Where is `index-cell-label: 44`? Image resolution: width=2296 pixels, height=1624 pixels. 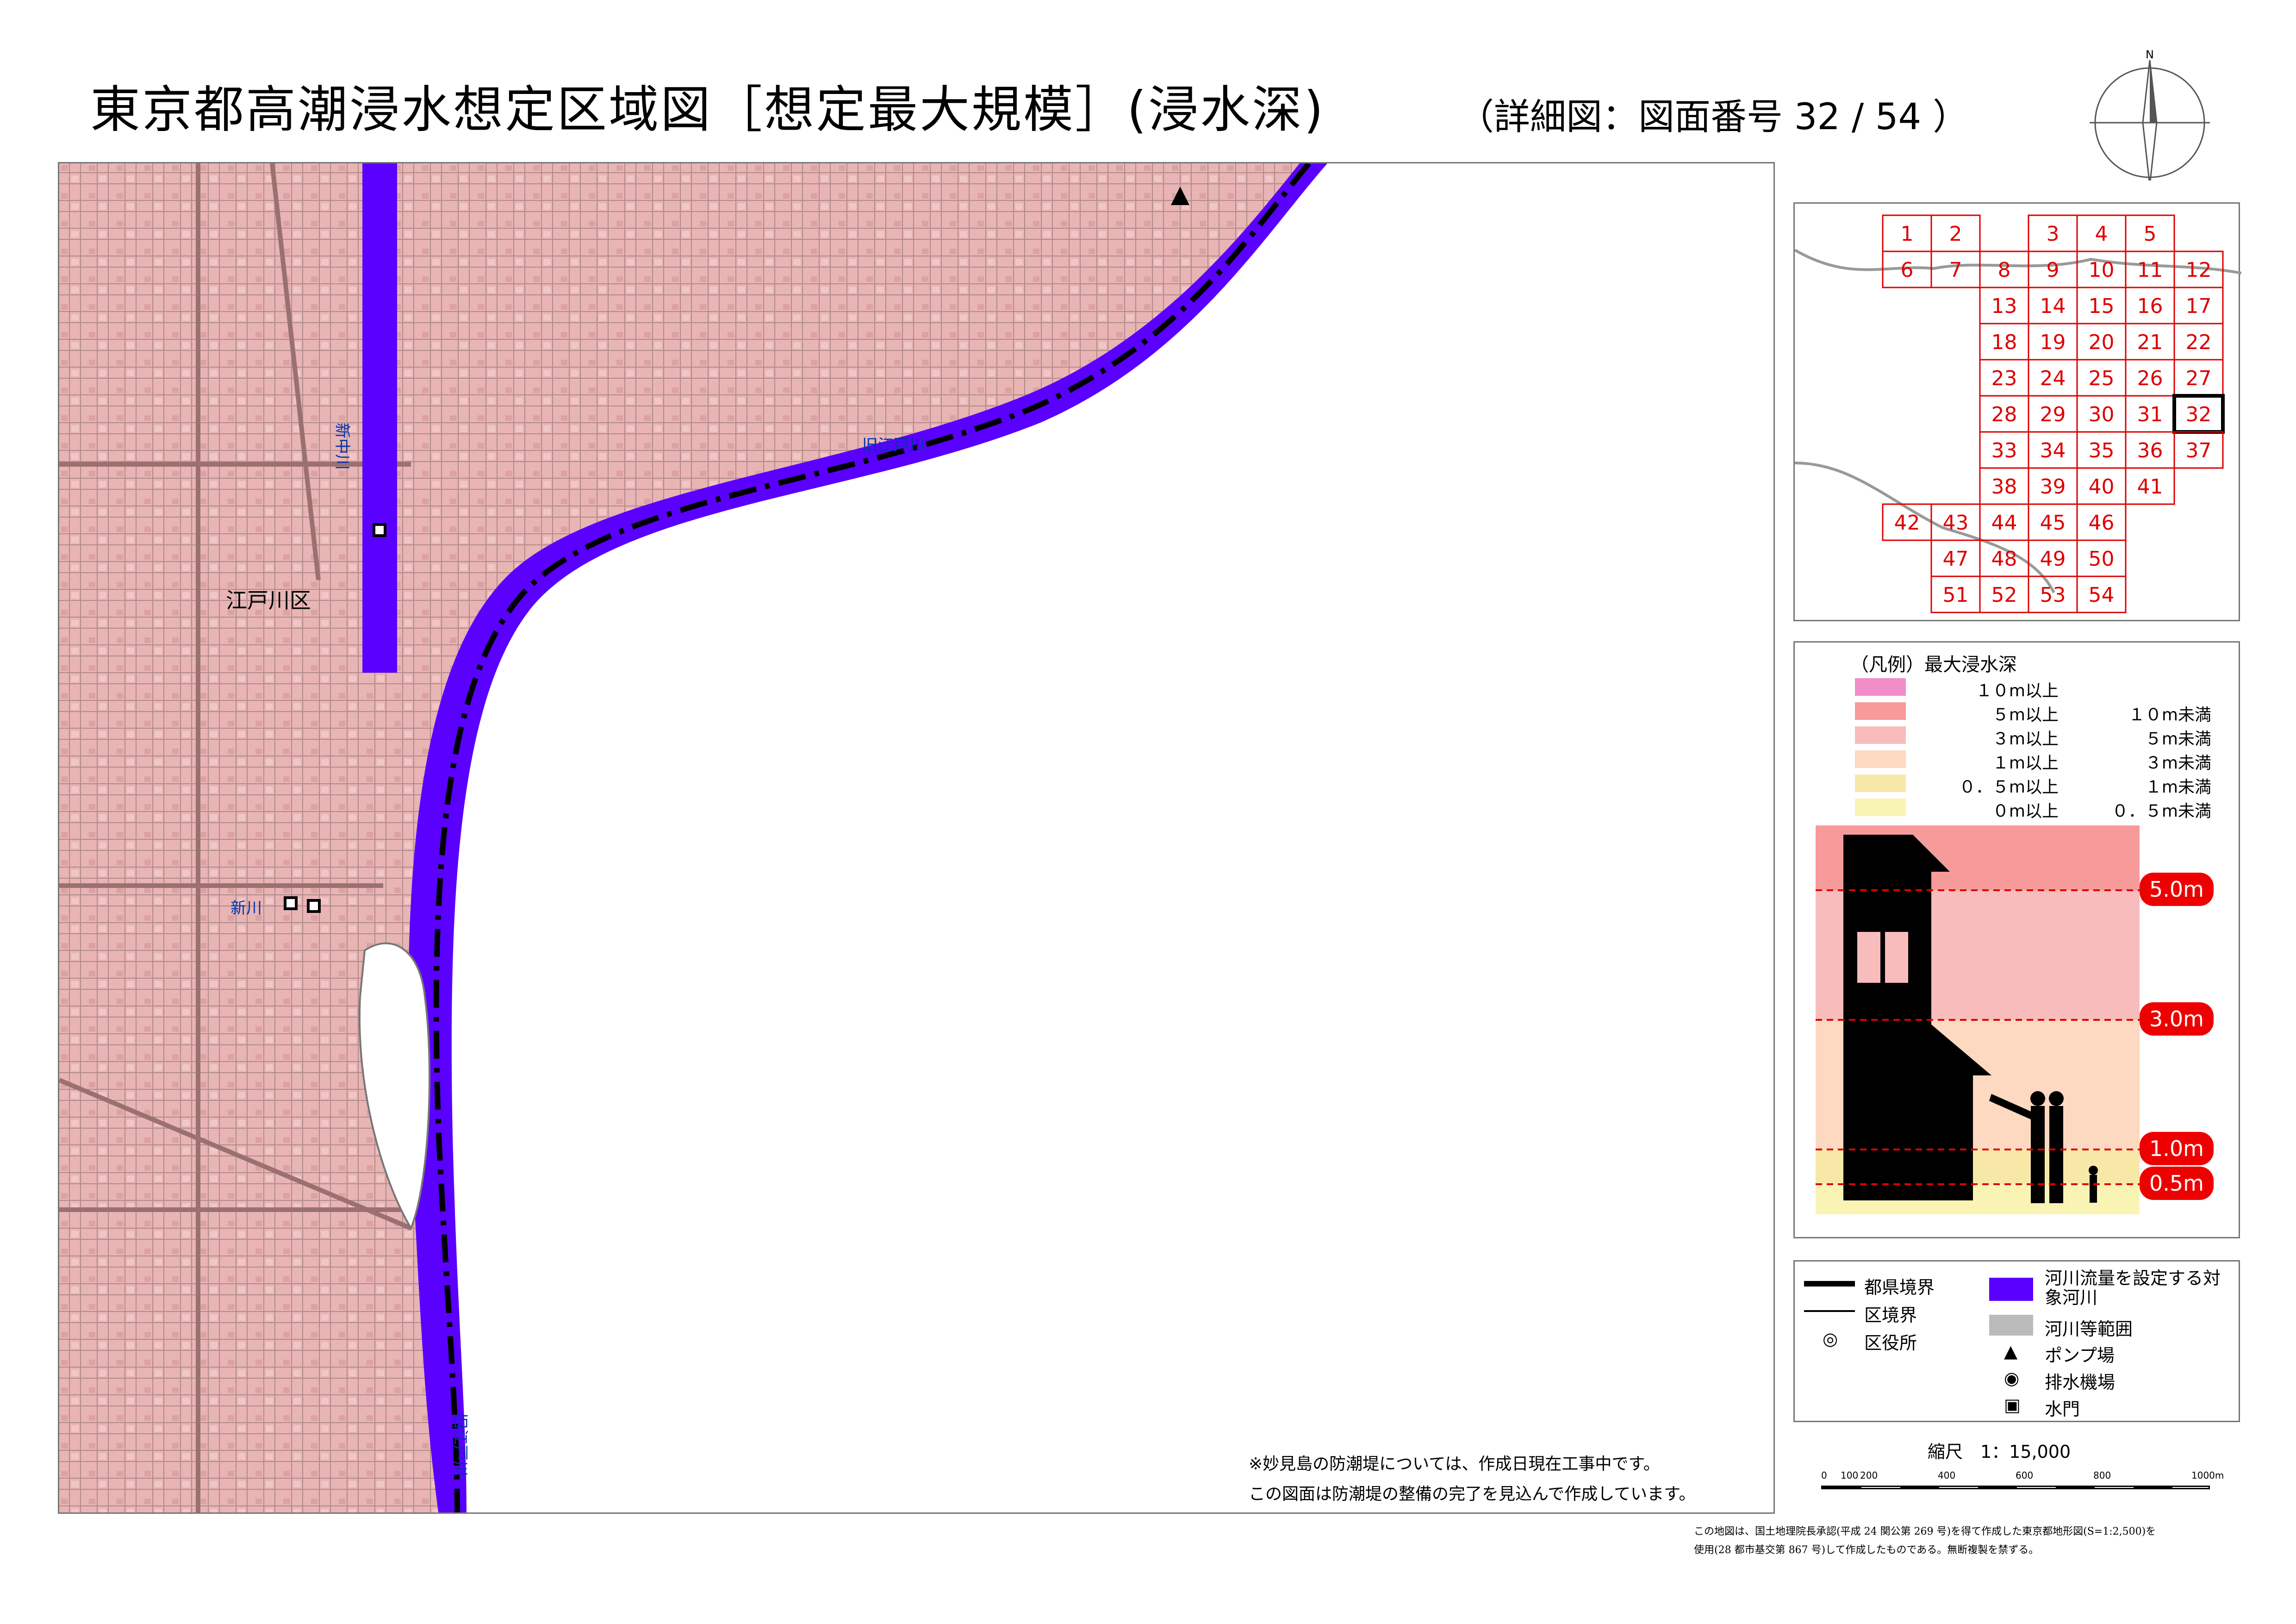
index-cell-label: 44 is located at coordinates (2004, 523).